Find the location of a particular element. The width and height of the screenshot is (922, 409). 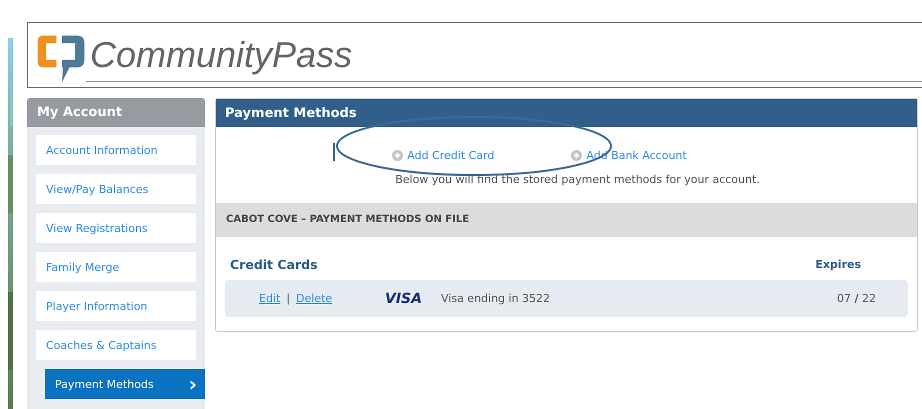

sidebar-item: Coaches & Captains is located at coordinates (116, 345).